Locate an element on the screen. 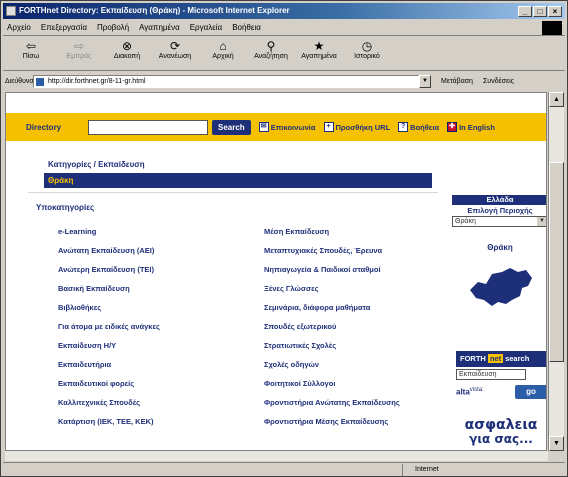  directory-label: Directory is located at coordinates (44, 127).